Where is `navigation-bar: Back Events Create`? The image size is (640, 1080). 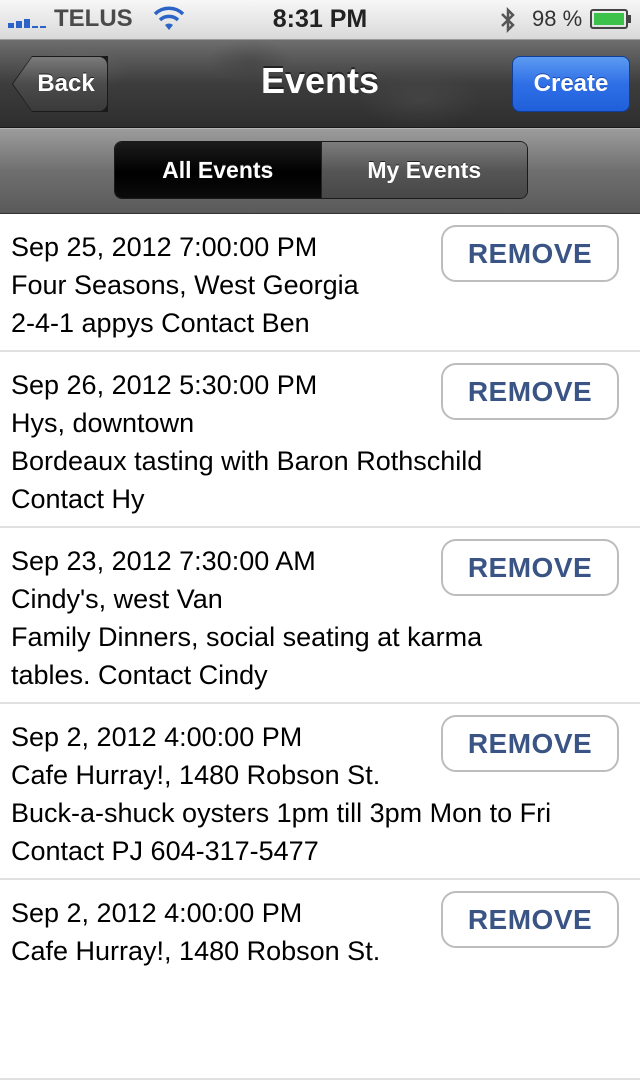
navigation-bar: Back Events Create is located at coordinates (320, 84).